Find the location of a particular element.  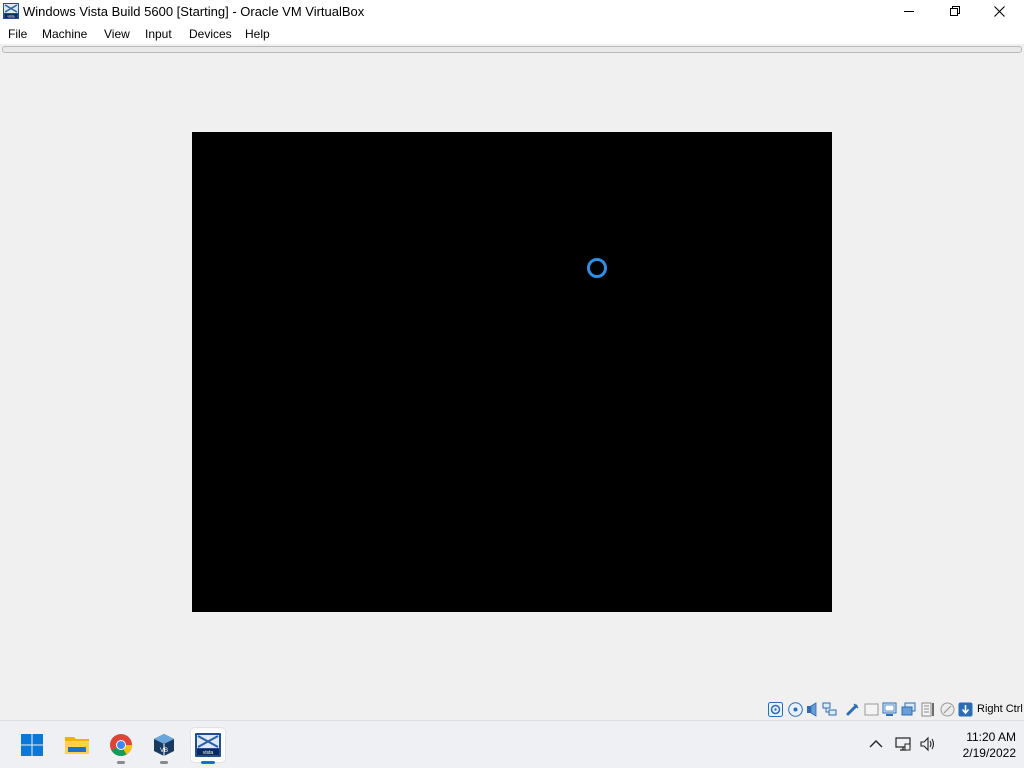

menu-view: View is located at coordinates (117, 34).